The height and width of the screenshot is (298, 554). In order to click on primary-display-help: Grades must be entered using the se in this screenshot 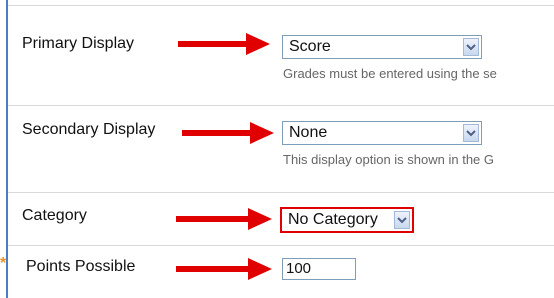, I will do `click(390, 73)`.